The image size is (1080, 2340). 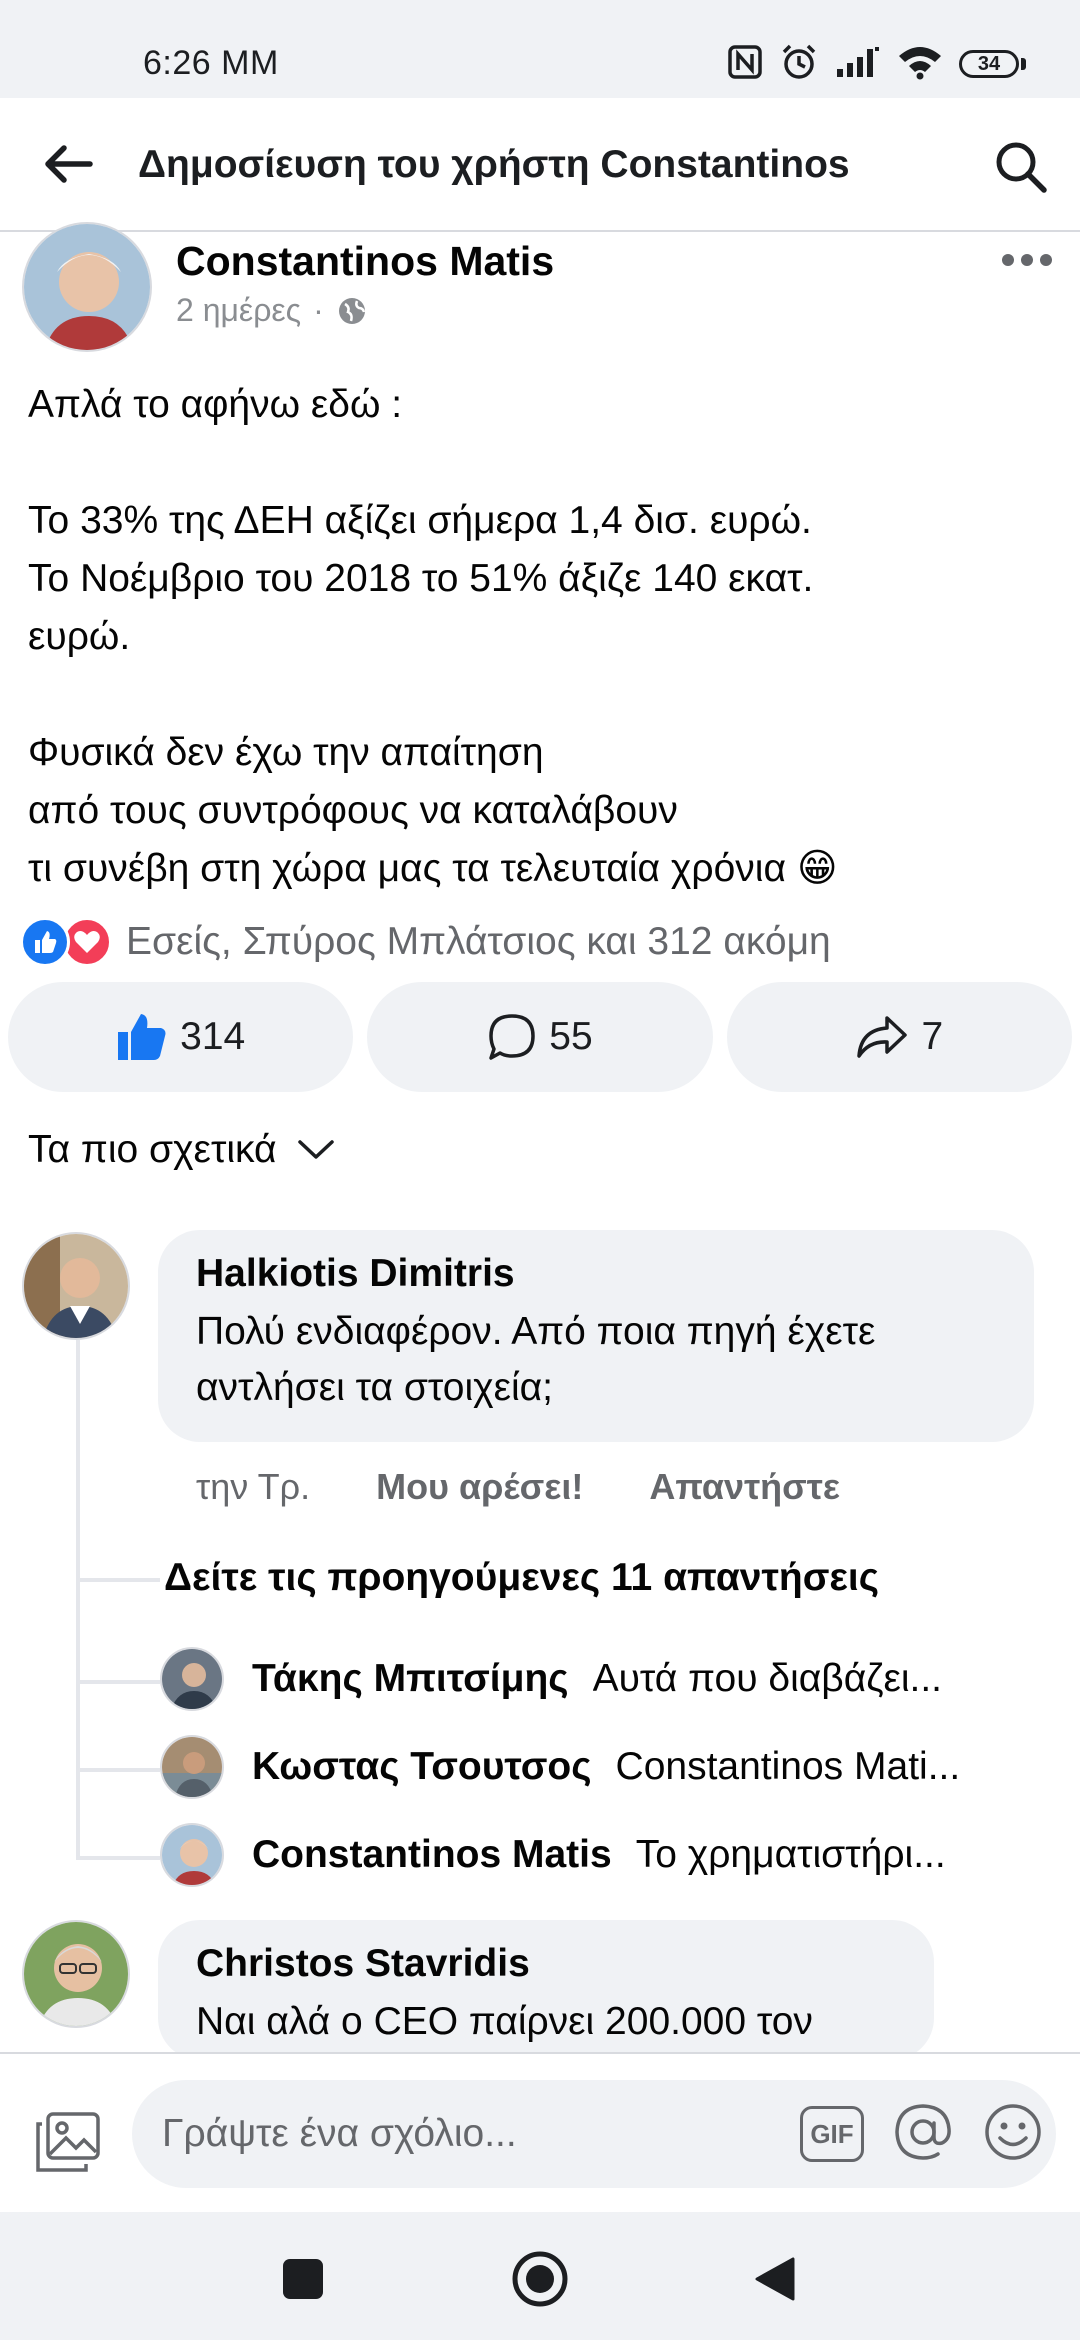 I want to click on back-button, so click(x=68, y=164).